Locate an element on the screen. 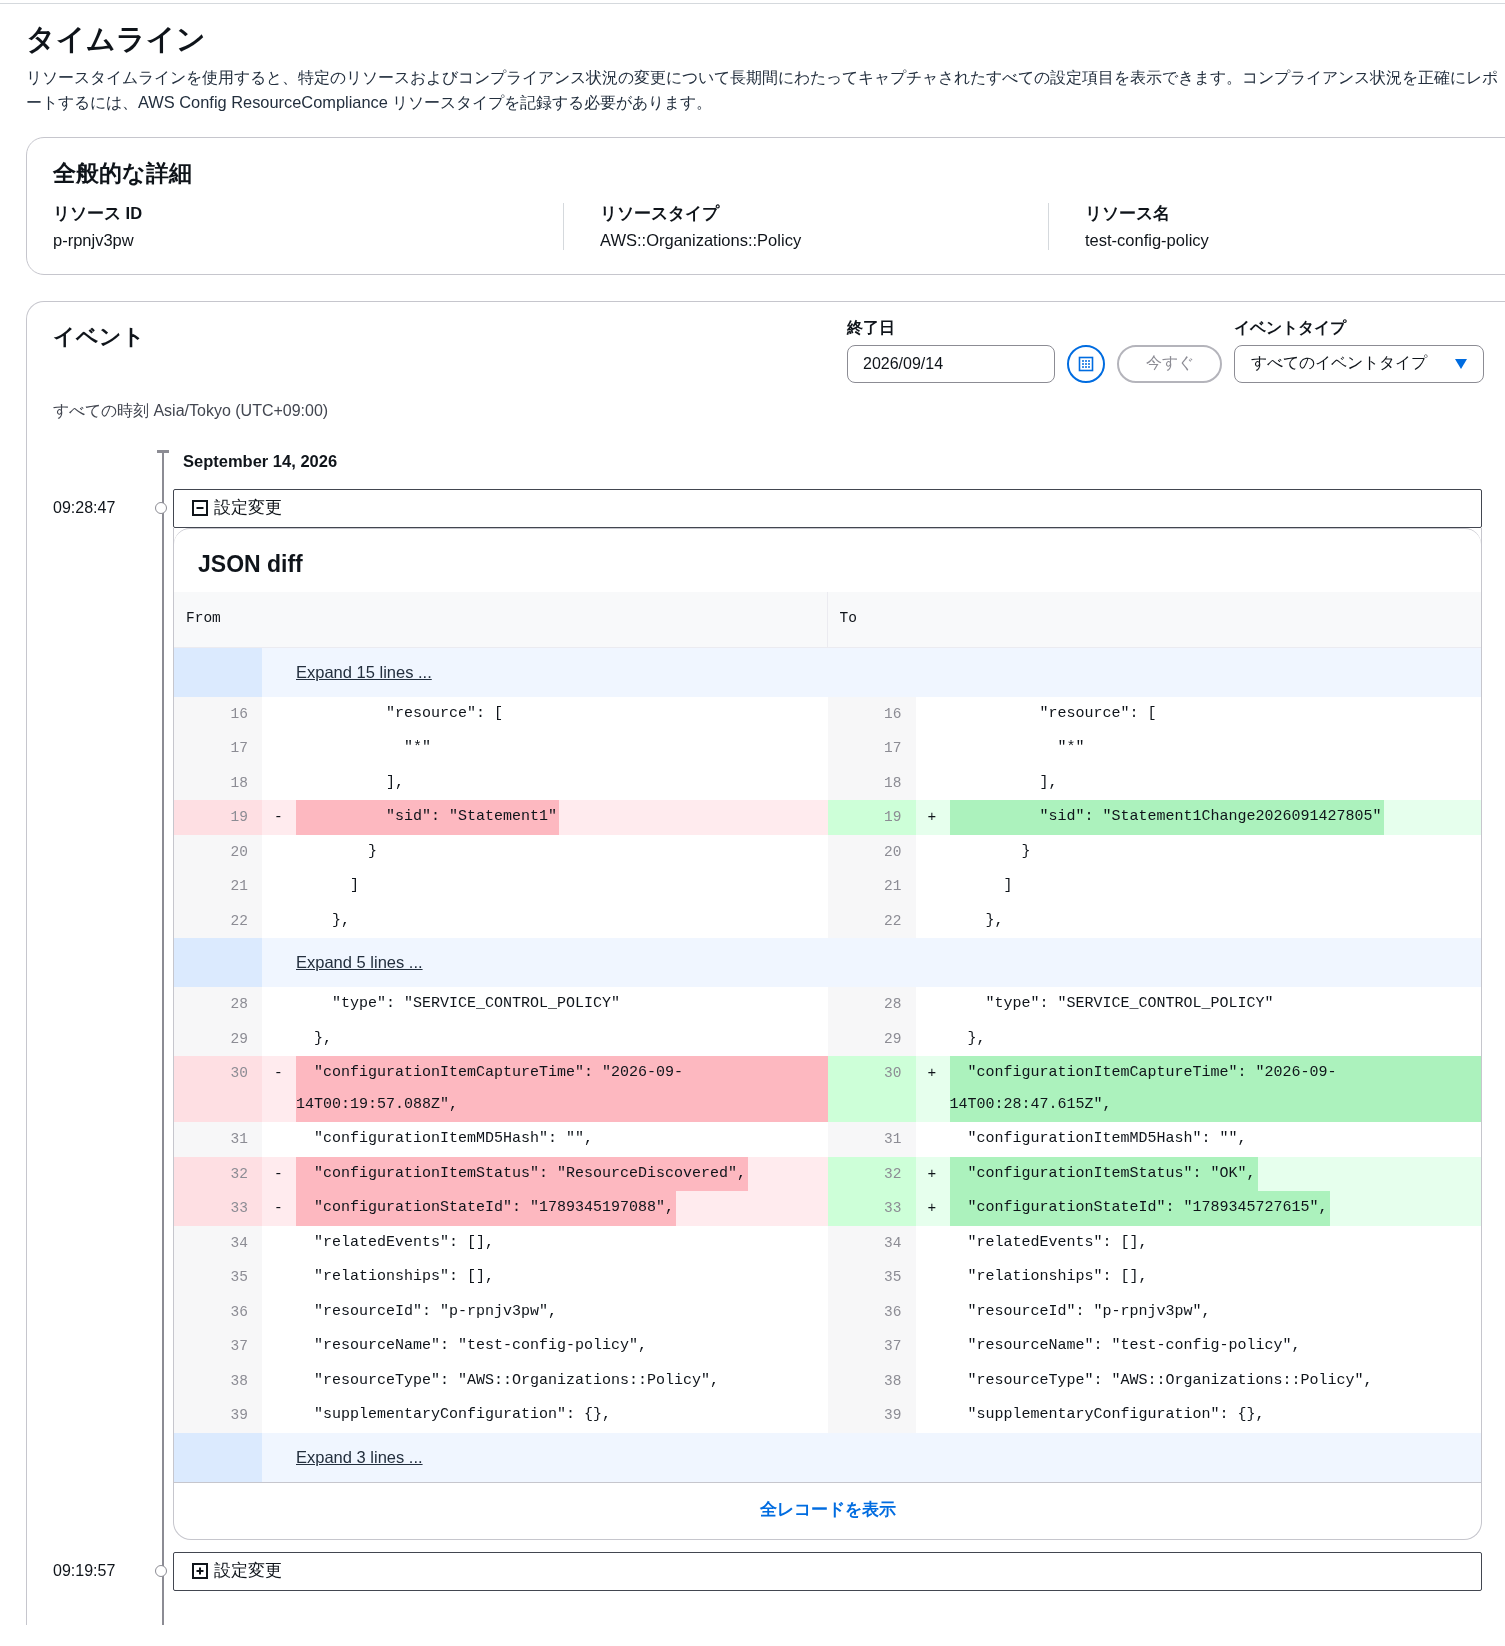  line-number: 36 is located at coordinates (218, 1312).